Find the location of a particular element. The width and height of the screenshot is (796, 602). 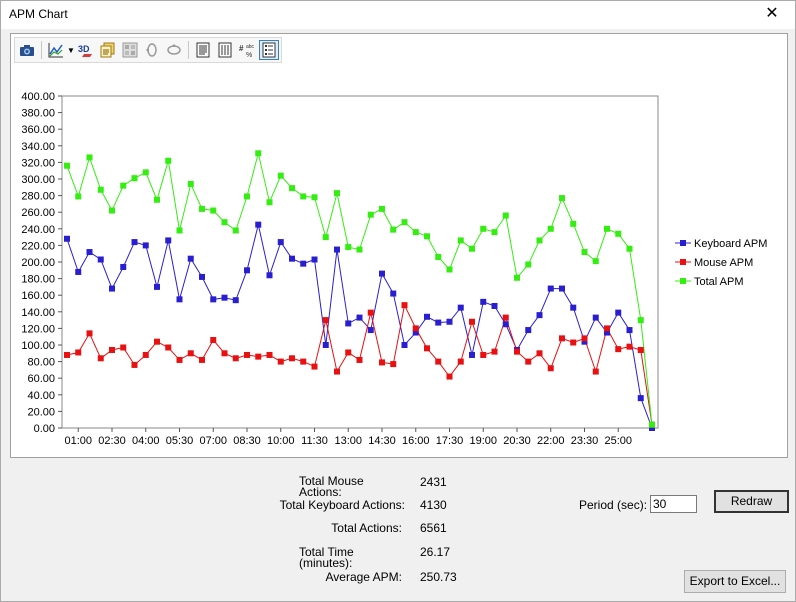

legend-label: Keyboard APM is located at coordinates (730, 244).